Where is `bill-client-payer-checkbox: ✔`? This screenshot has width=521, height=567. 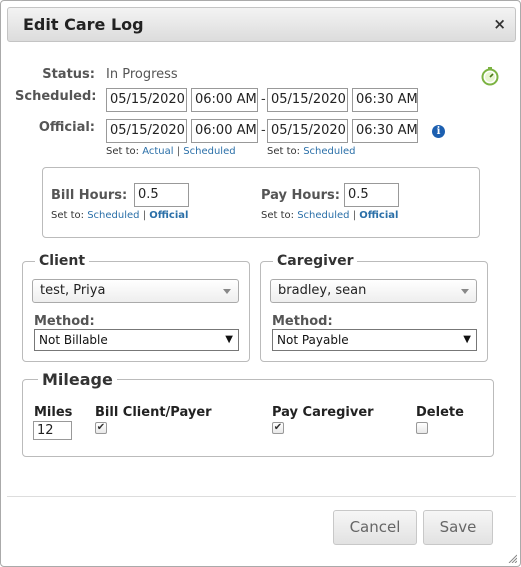 bill-client-payer-checkbox: ✔ is located at coordinates (101, 428).